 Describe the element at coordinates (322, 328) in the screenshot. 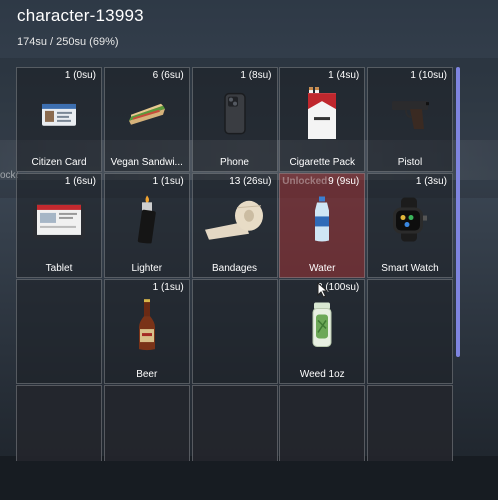

I see `weed-jar-icon` at that location.